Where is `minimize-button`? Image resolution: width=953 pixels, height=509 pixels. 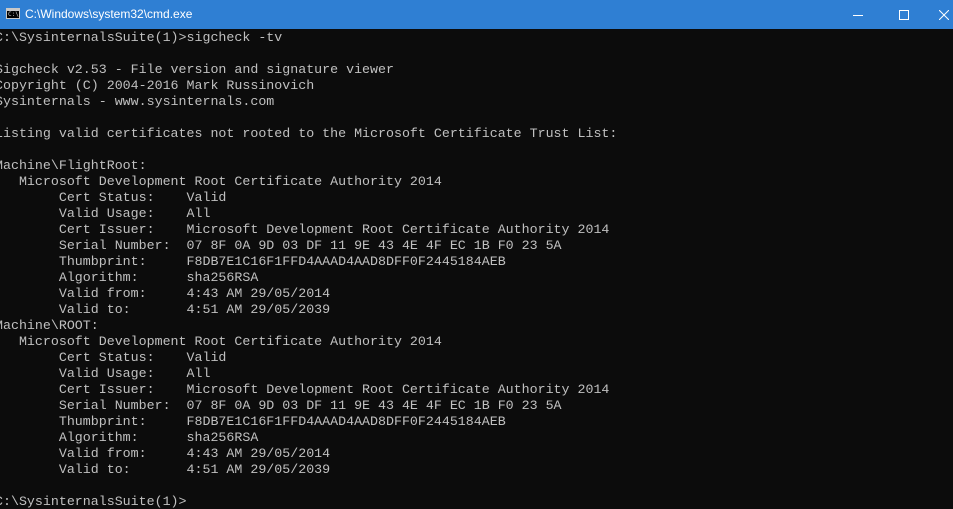
minimize-button is located at coordinates (858, 14).